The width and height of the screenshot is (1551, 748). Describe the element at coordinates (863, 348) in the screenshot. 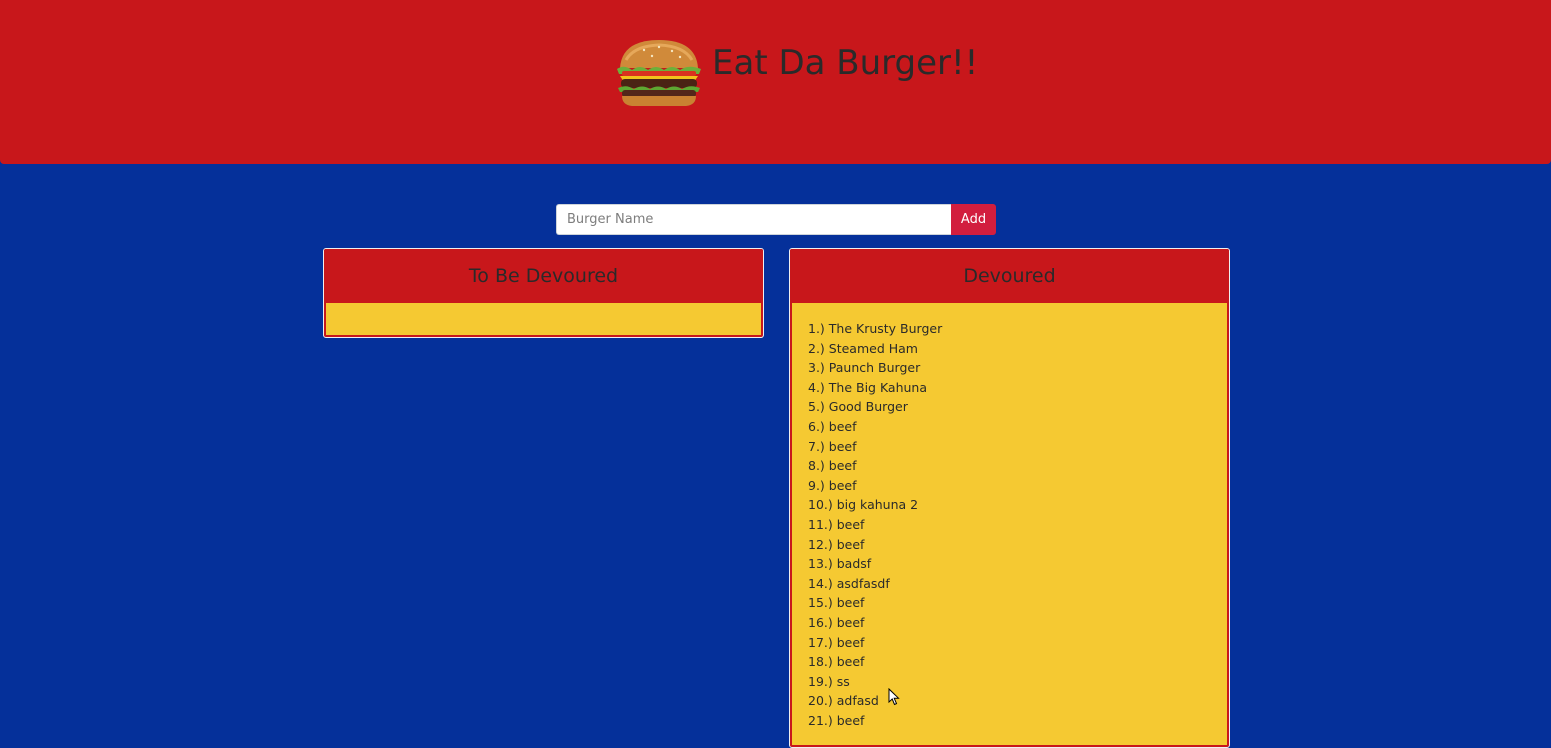

I see `devoured-list-item: 2.) Steamed Ham` at that location.